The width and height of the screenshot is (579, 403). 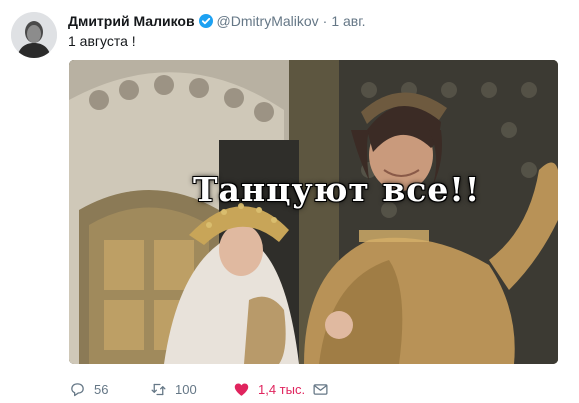 What do you see at coordinates (205, 21) in the screenshot?
I see `verified-badge-icon` at bounding box center [205, 21].